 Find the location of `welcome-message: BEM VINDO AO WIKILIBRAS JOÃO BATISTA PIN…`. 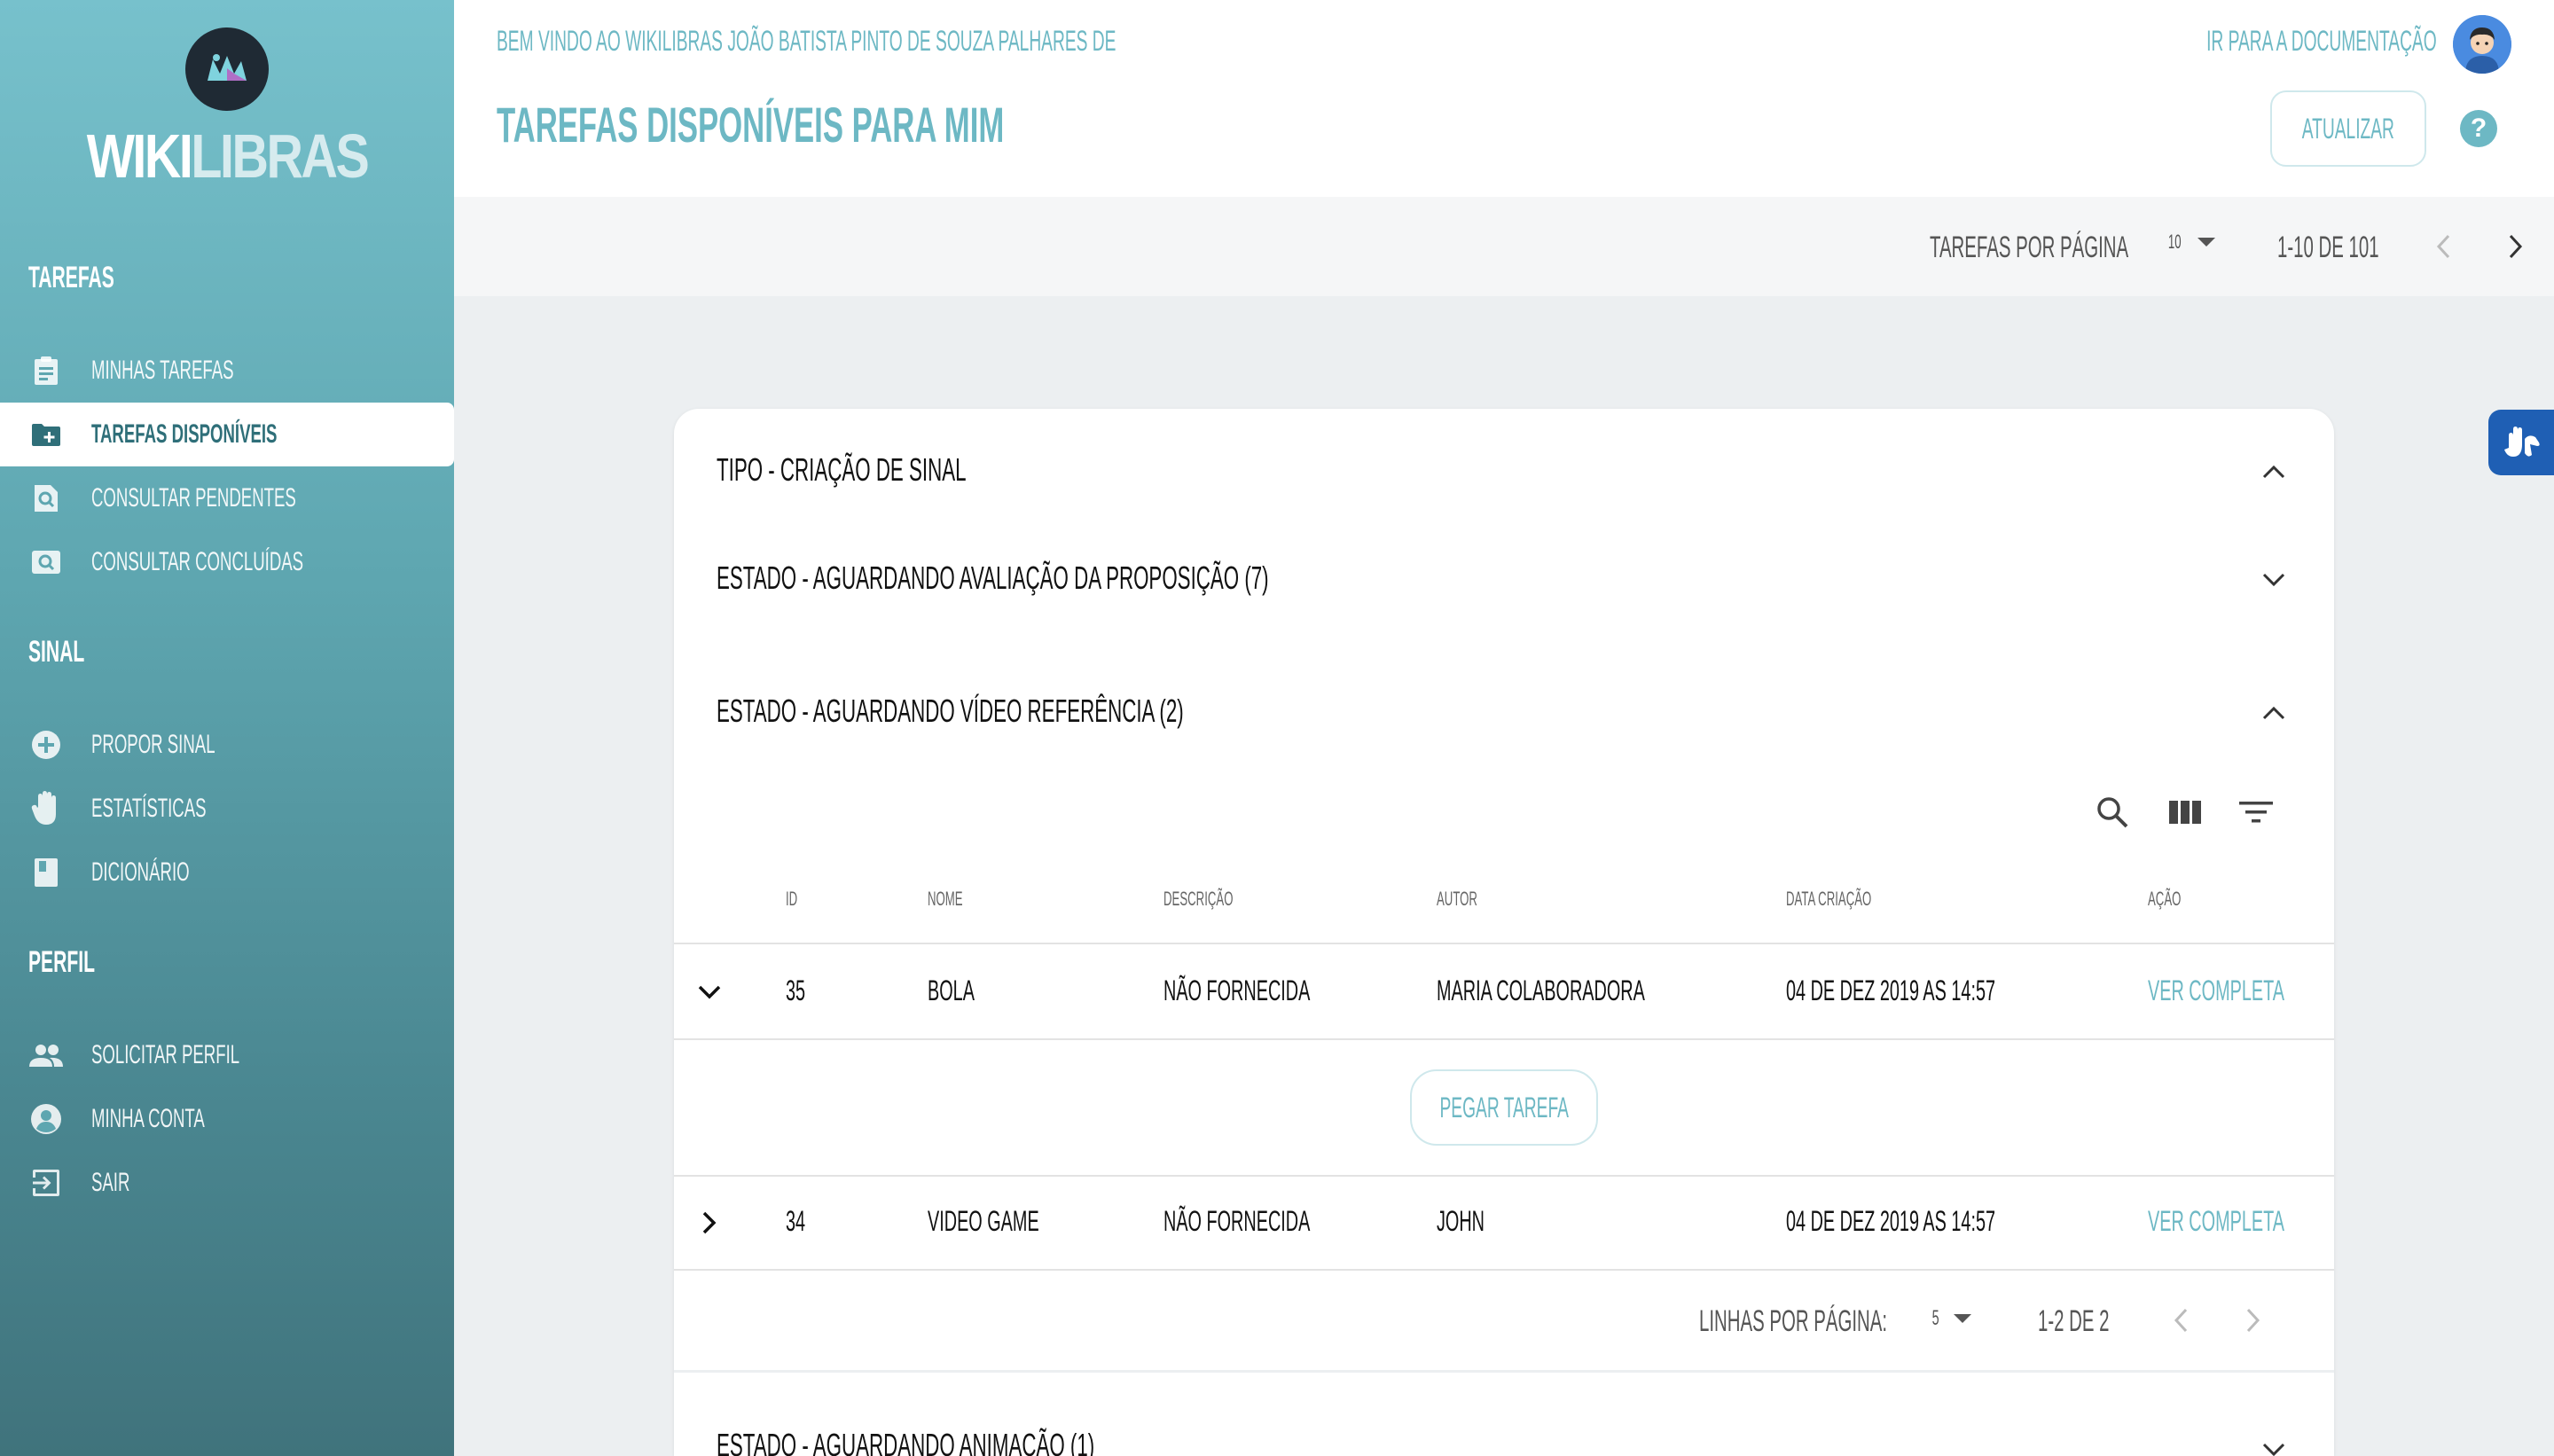

welcome-message: BEM VINDO AO WIKILIBRAS JOÃO BATISTA PIN… is located at coordinates (806, 41).